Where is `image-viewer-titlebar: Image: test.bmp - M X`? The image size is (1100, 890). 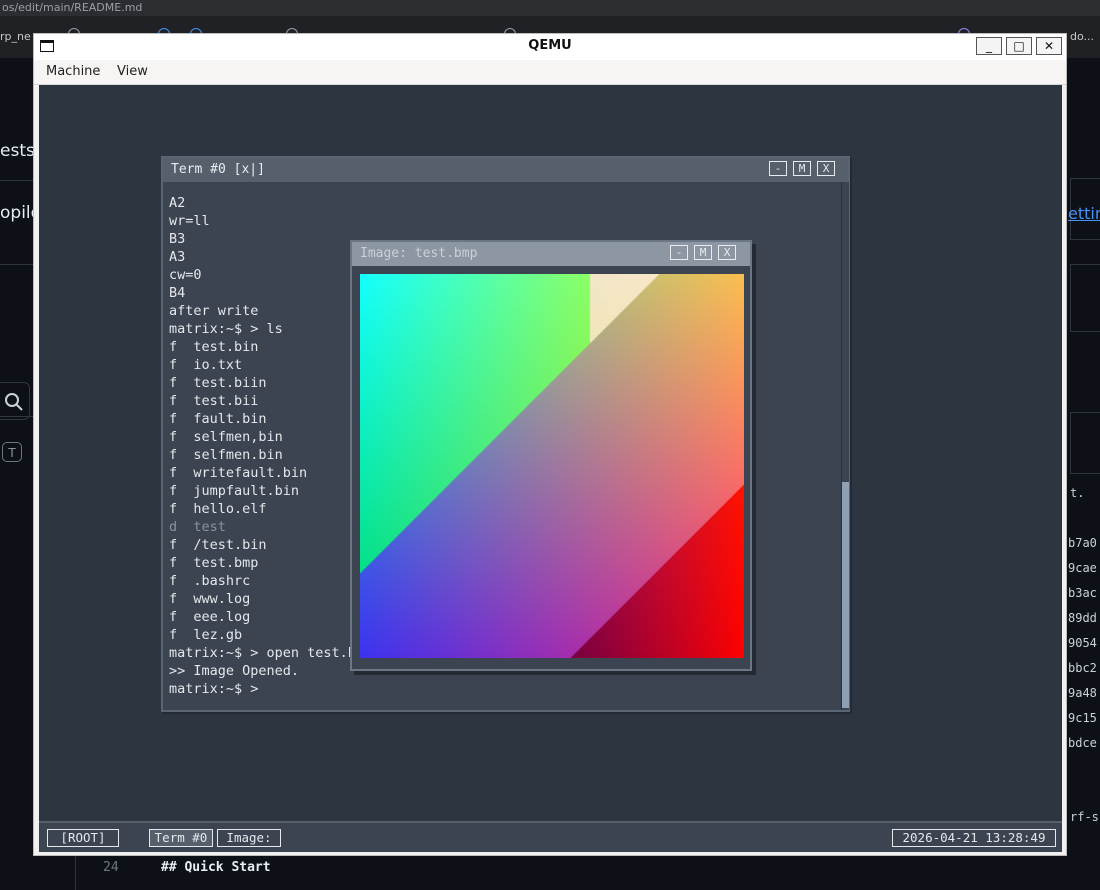 image-viewer-titlebar: Image: test.bmp - M X is located at coordinates (551, 254).